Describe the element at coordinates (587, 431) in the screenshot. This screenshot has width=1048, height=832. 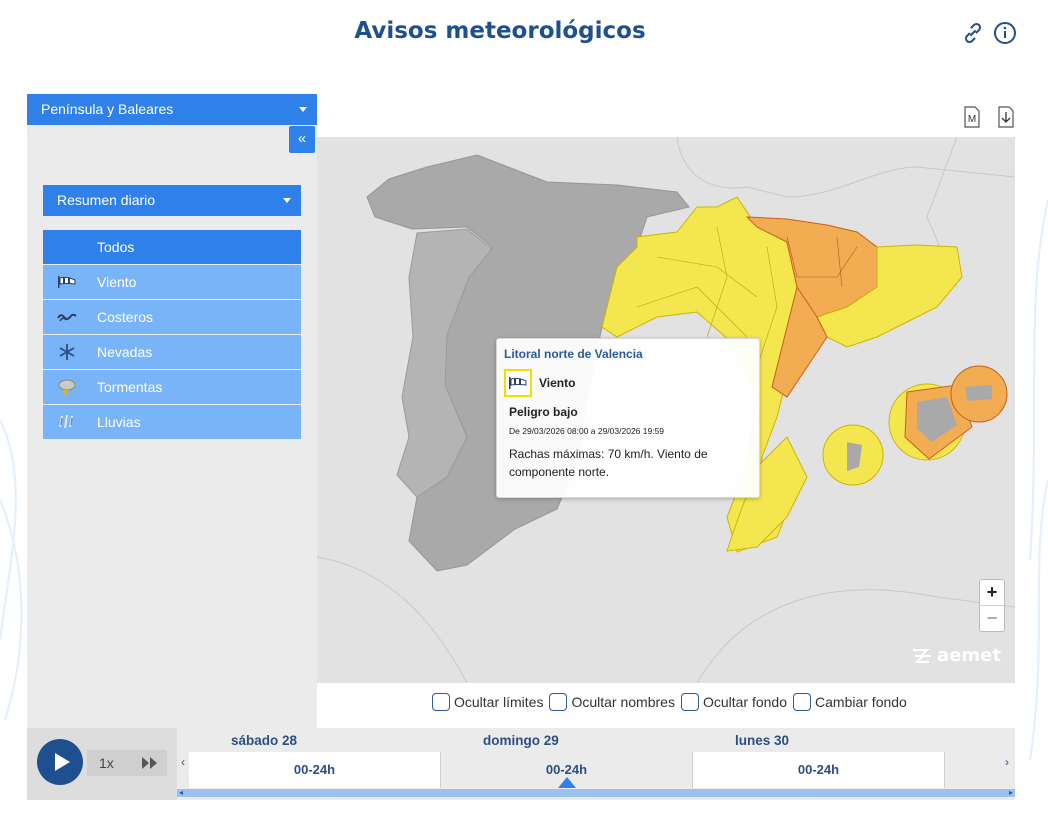
I see `popup-date-range: De 29/03/2026 08:00 a 29/03/2026 19:59` at that location.